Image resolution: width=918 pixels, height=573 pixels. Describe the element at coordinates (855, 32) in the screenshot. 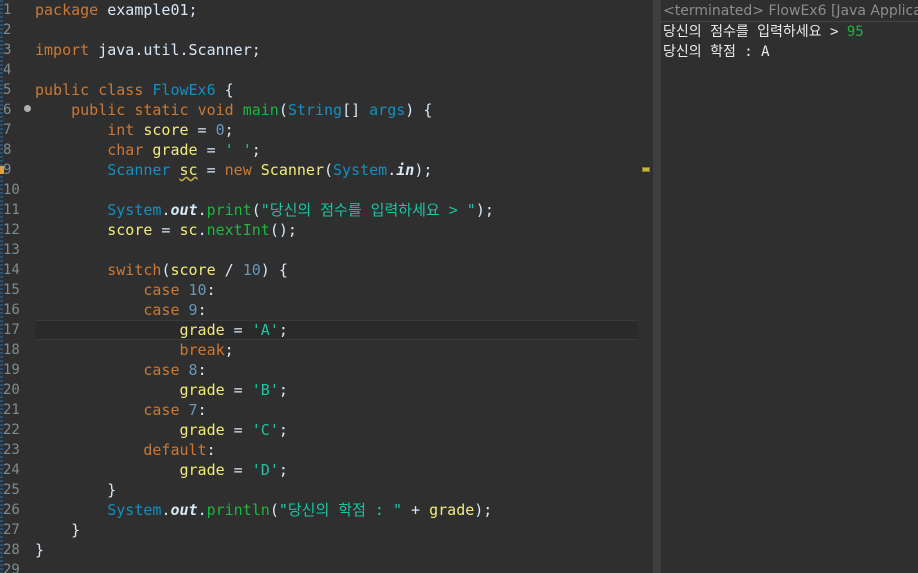

I see `console-user-input: 95` at that location.